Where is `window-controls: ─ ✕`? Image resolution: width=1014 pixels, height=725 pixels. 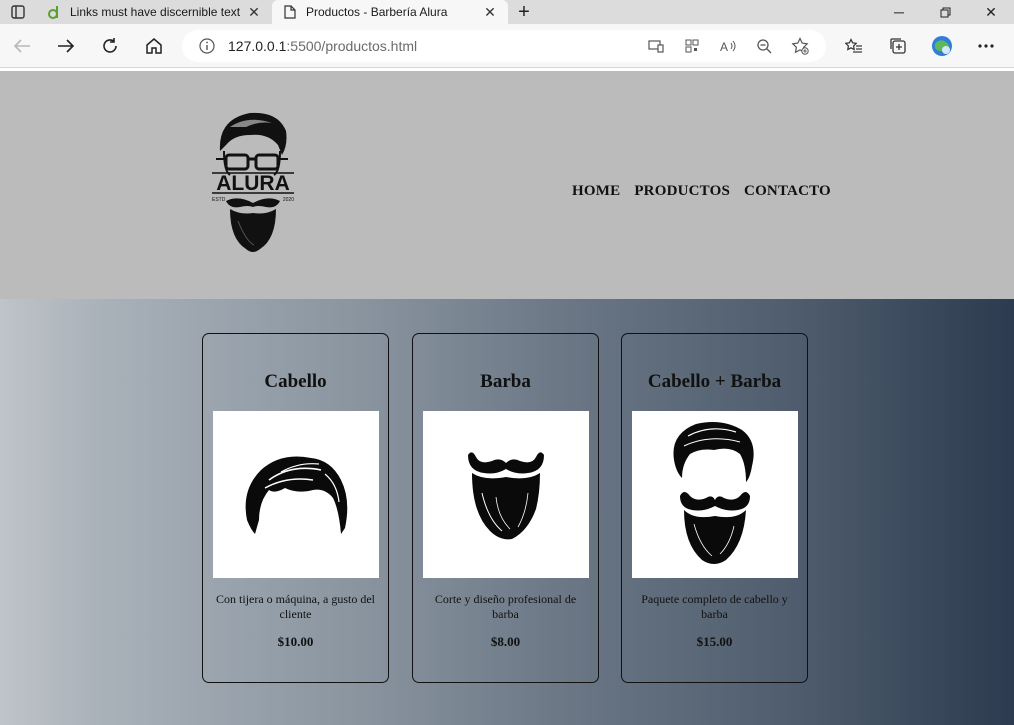
window-controls: ─ ✕ is located at coordinates (945, 12).